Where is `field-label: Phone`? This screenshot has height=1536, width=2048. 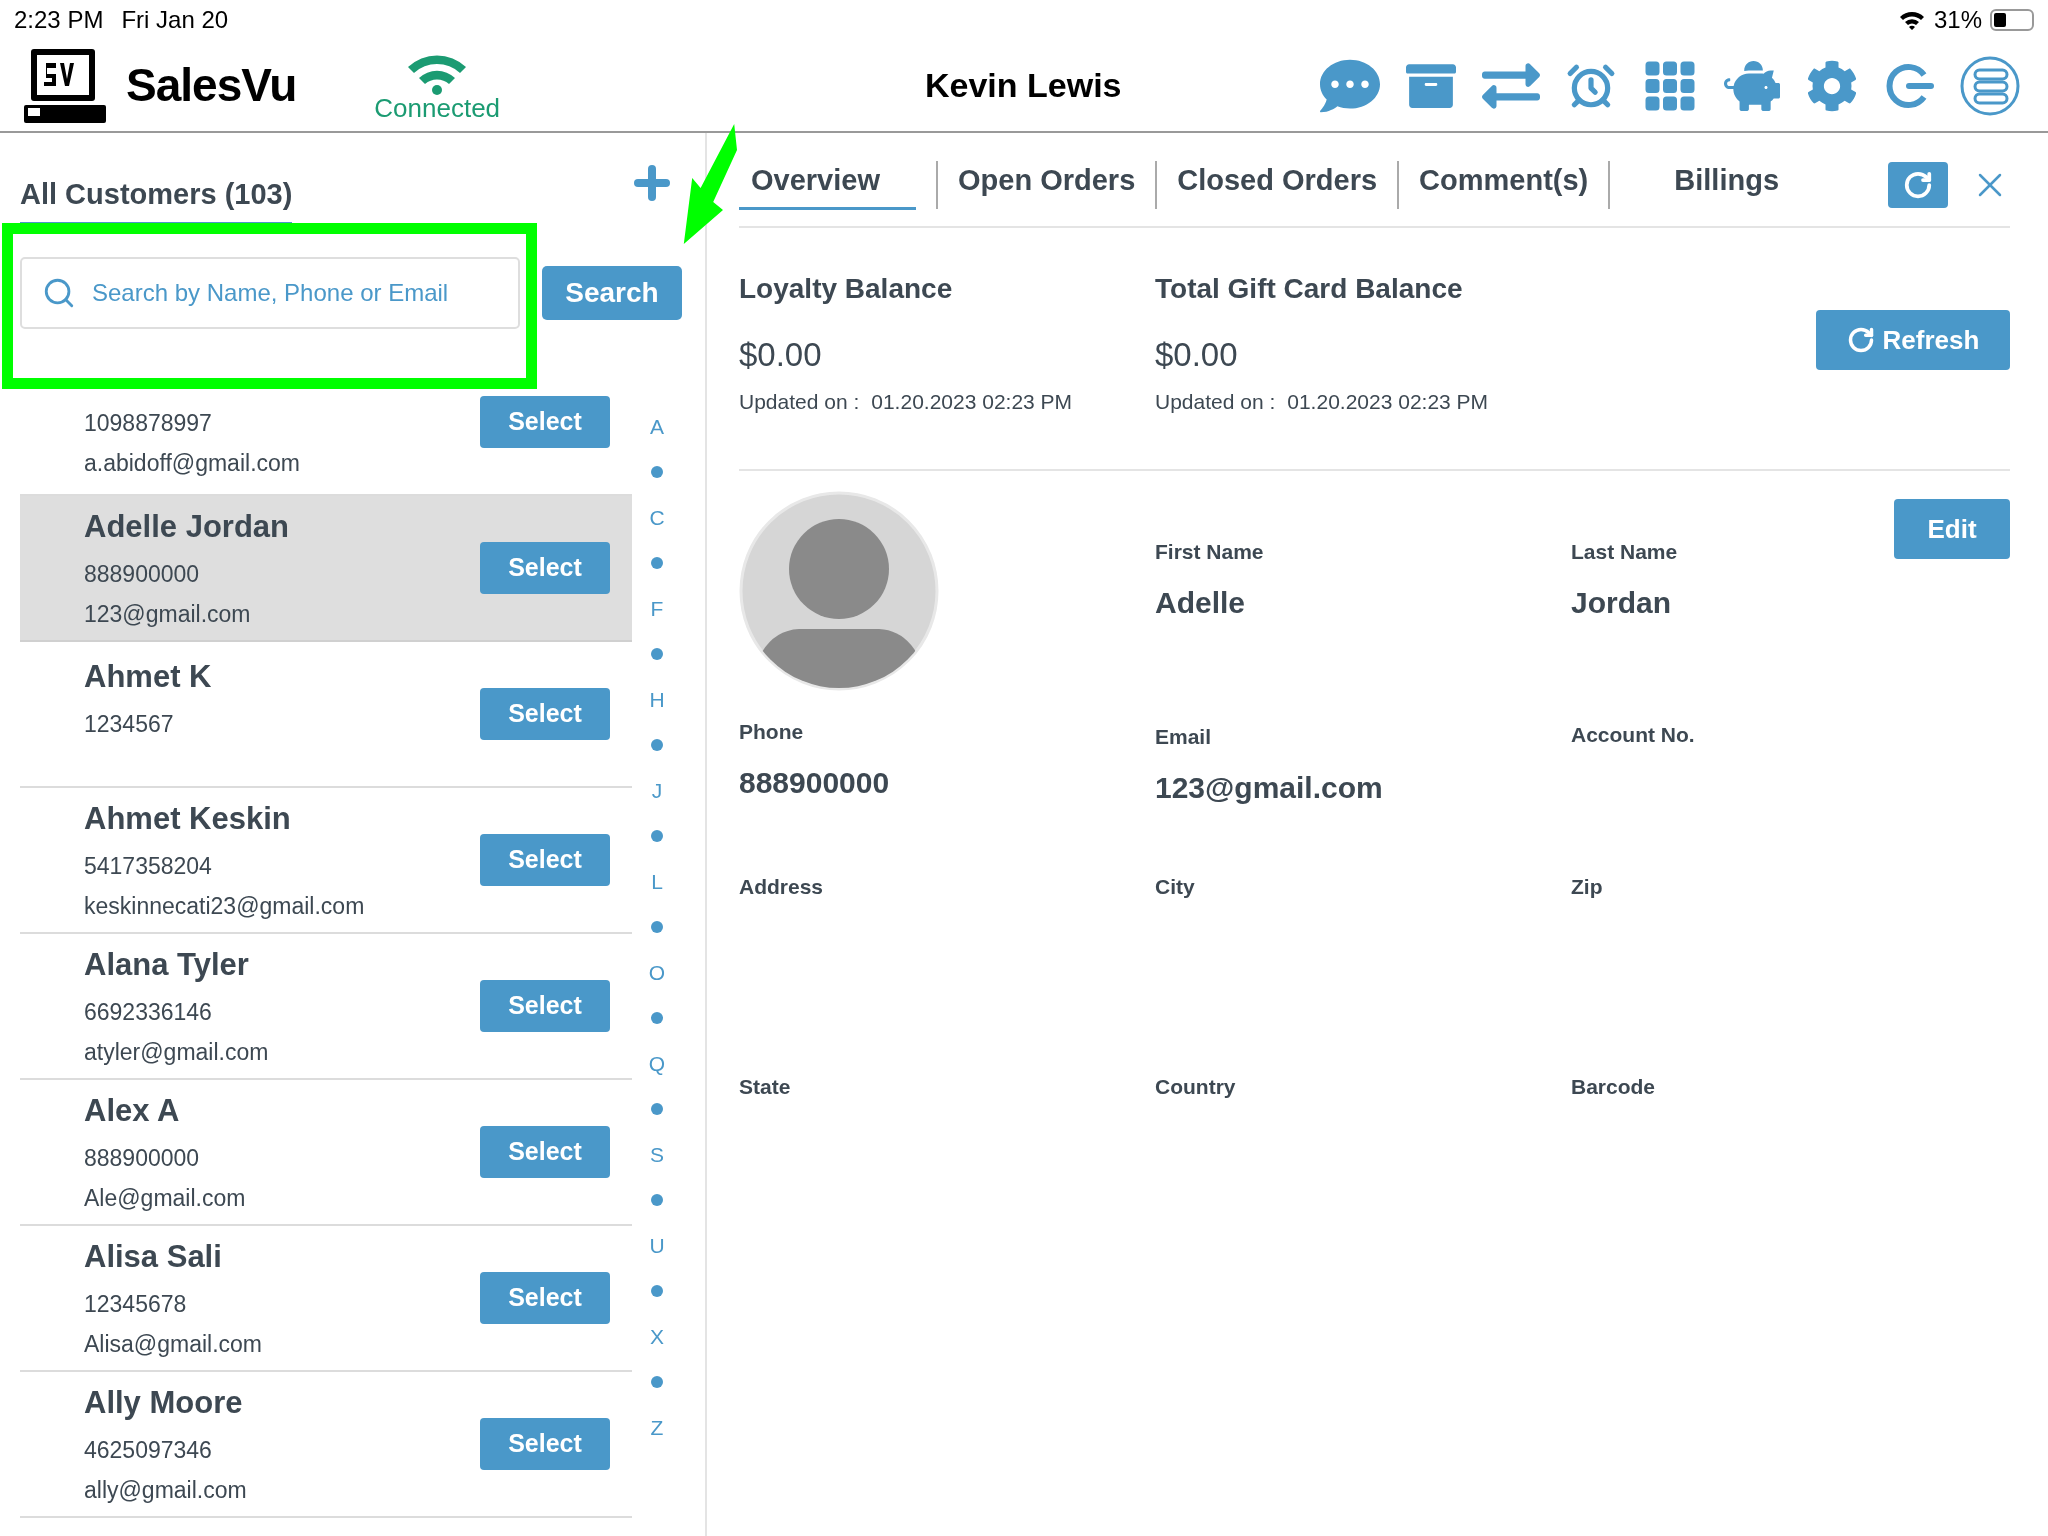 field-label: Phone is located at coordinates (772, 732).